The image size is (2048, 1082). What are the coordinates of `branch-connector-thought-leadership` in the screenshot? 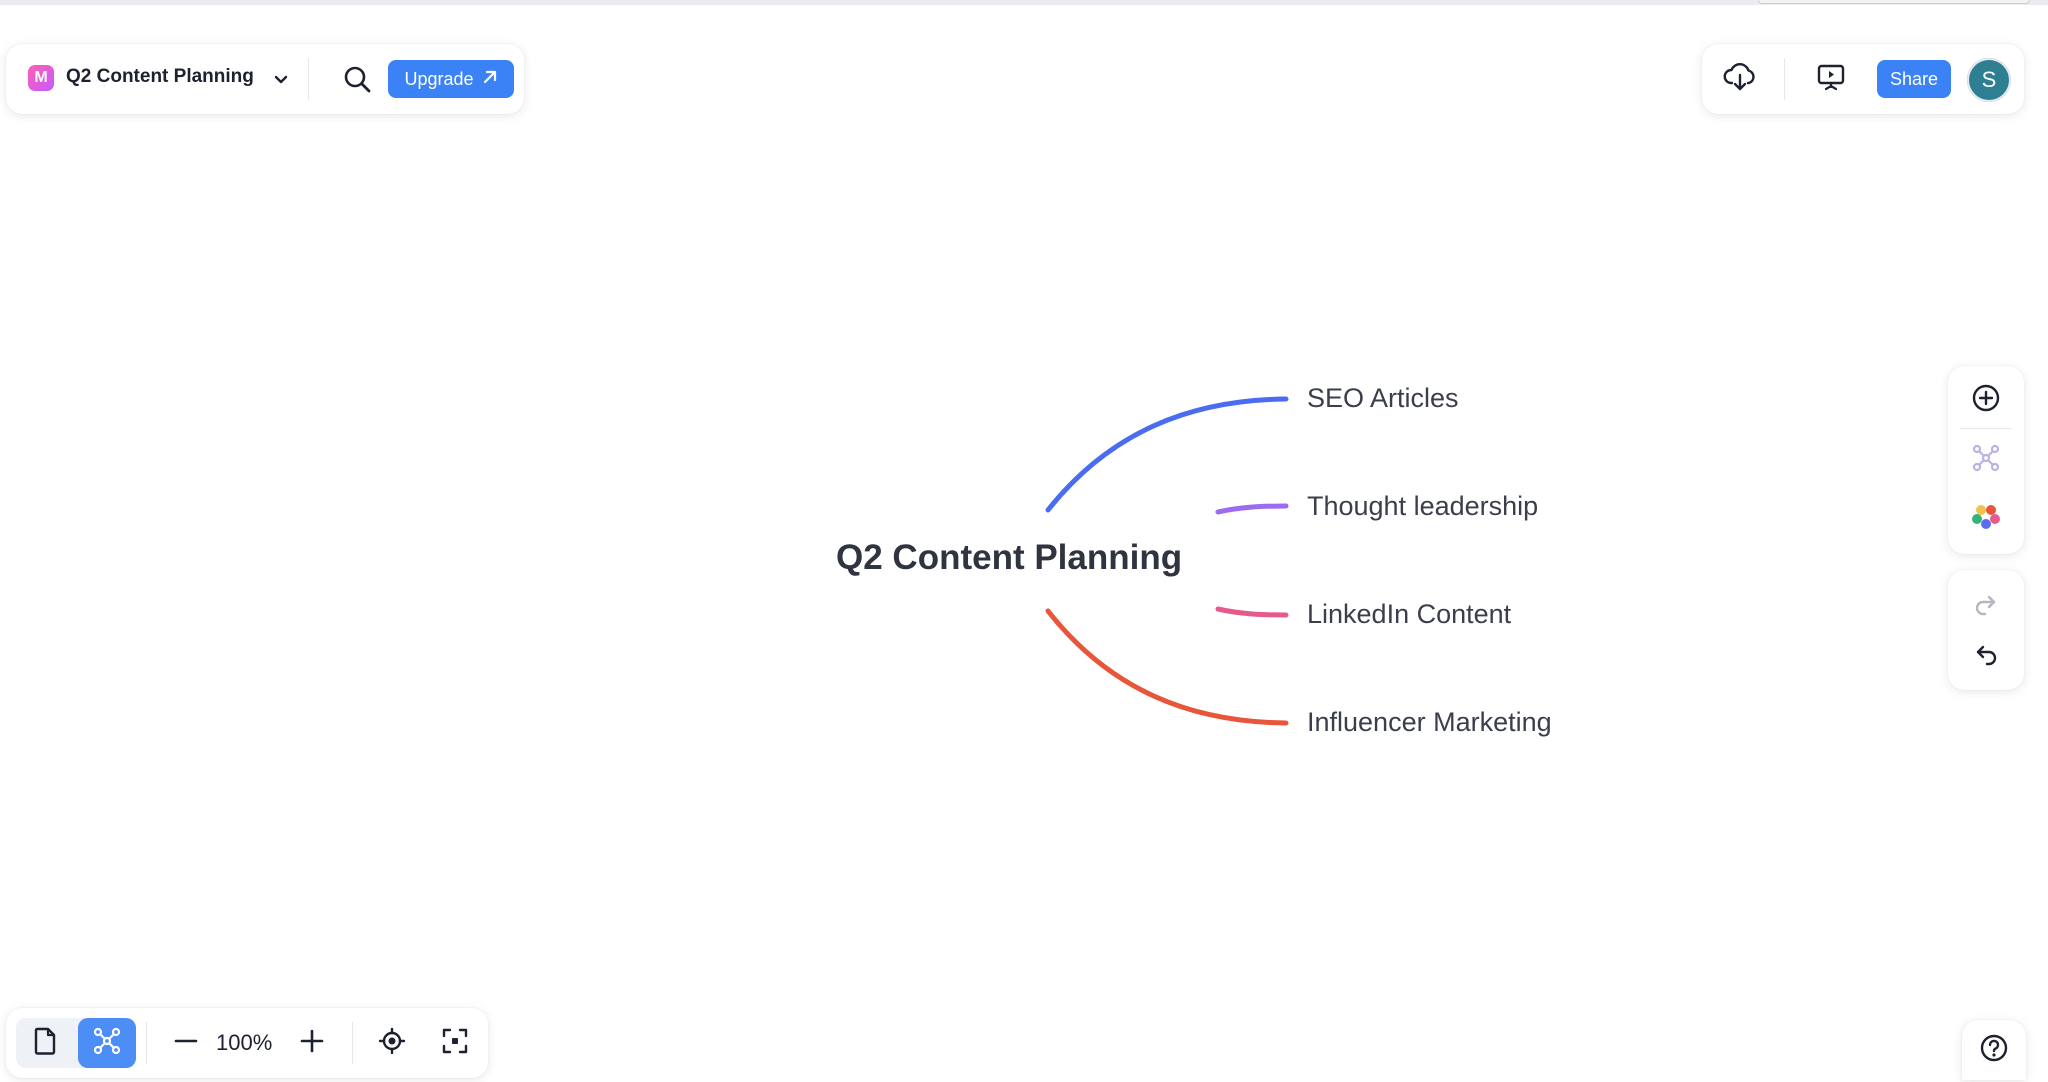 It's located at (1252, 509).